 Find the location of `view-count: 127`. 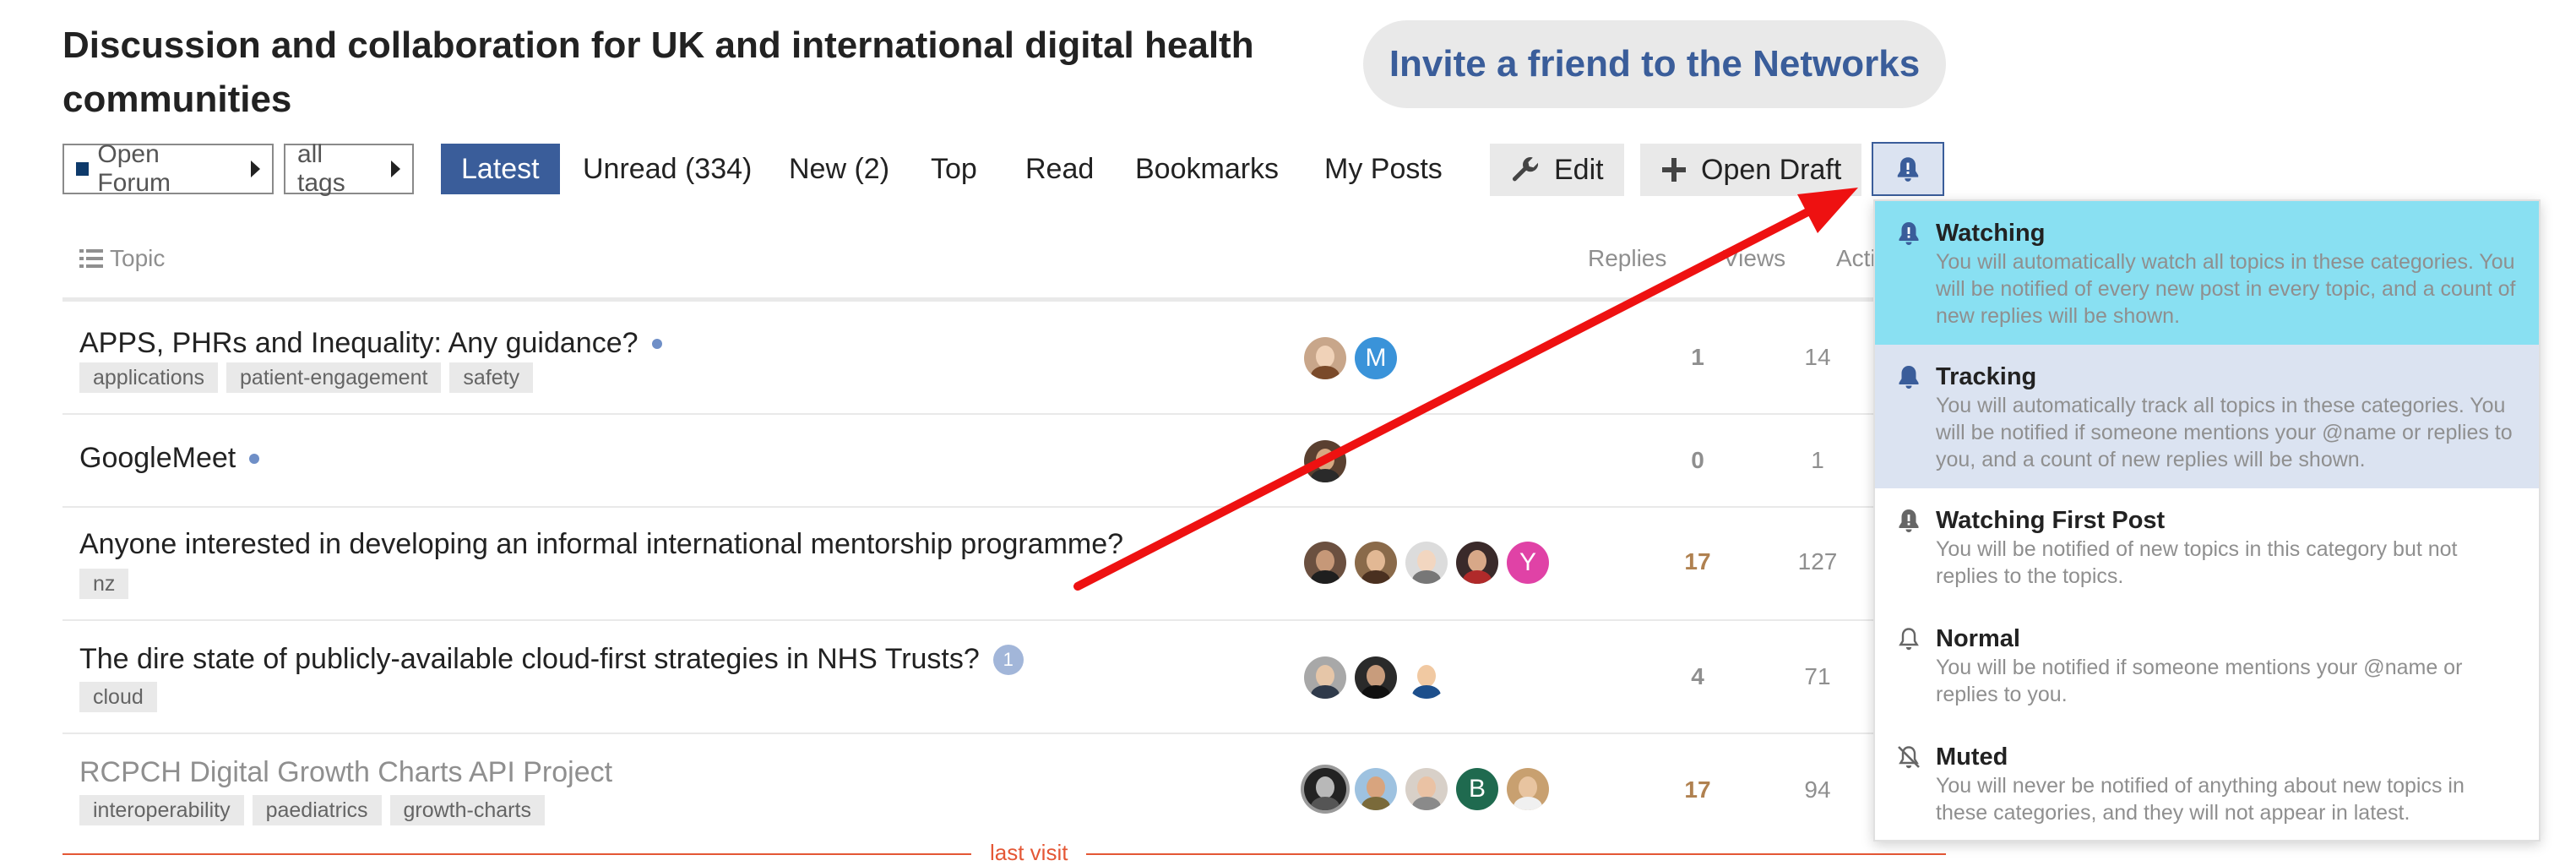

view-count: 127 is located at coordinates (1817, 561).